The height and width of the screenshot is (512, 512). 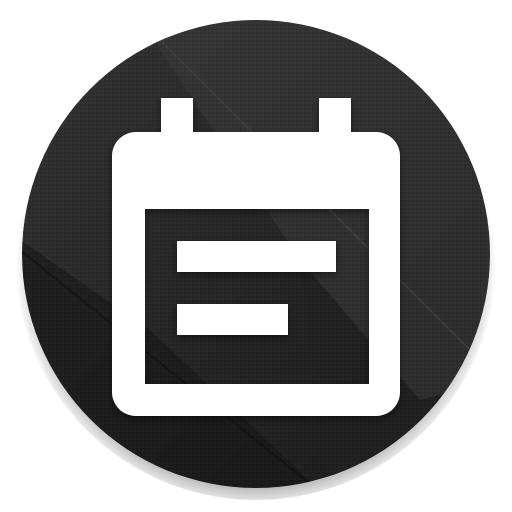 I want to click on event-line-short, so click(x=232, y=319).